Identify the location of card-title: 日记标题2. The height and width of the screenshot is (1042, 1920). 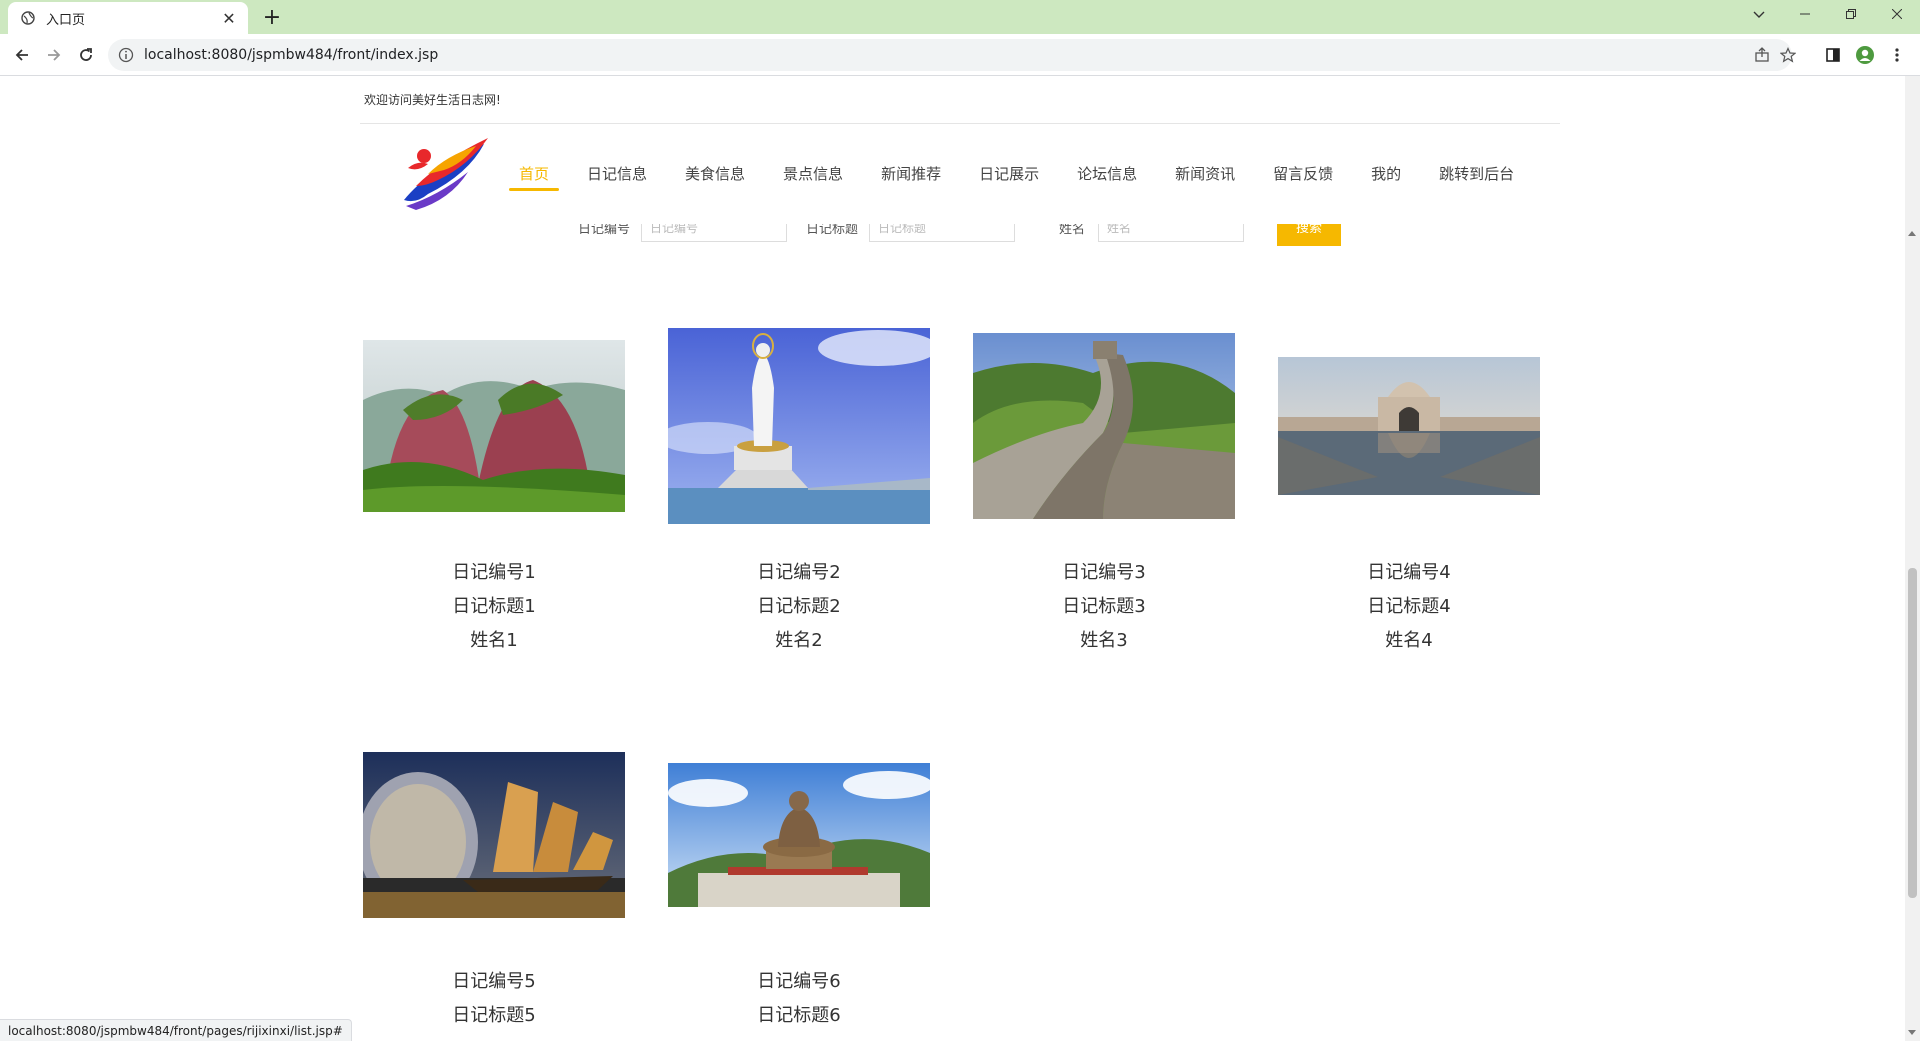
(799, 606).